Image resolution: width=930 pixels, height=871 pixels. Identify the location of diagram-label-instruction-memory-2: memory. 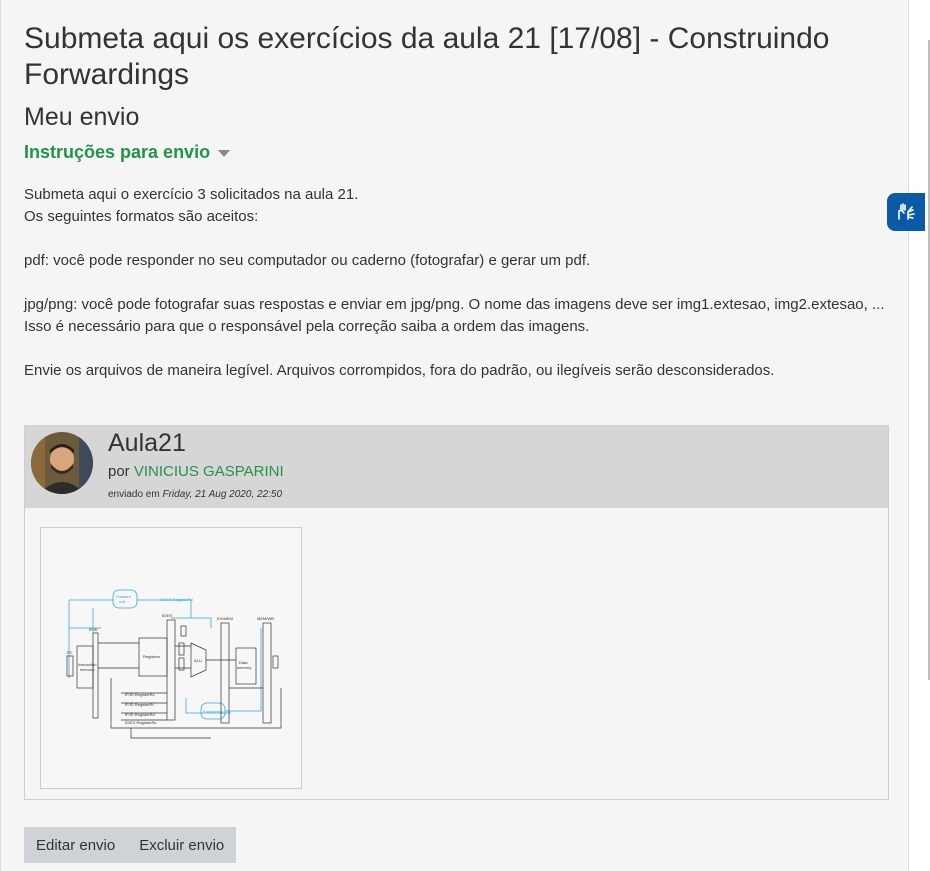
(87, 669).